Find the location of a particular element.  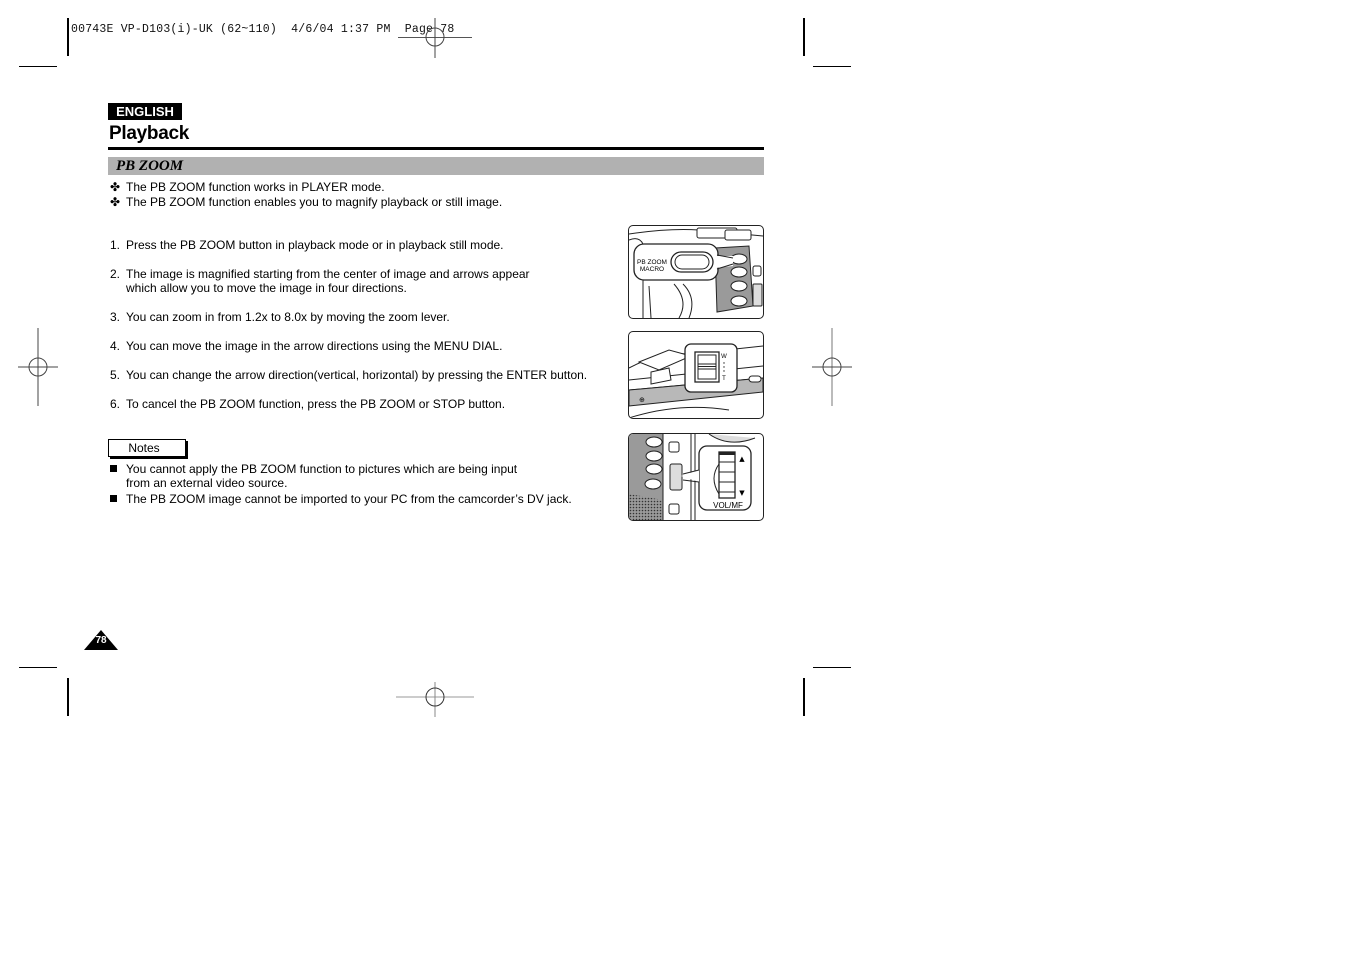

registration-mark-right is located at coordinates (832, 367).